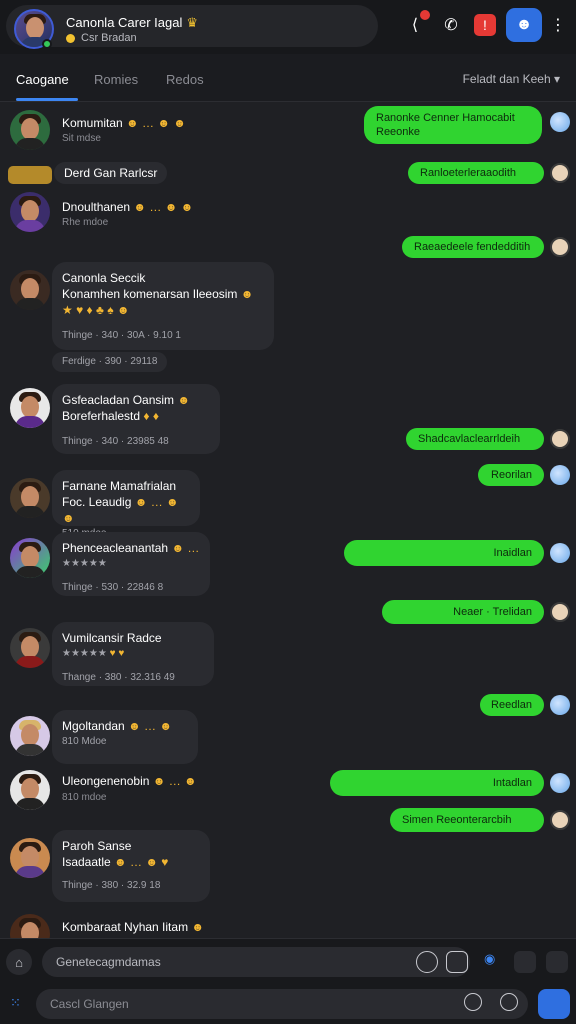 The width and height of the screenshot is (576, 1024). Describe the element at coordinates (427, 962) in the screenshot. I see `emoji-icon` at that location.